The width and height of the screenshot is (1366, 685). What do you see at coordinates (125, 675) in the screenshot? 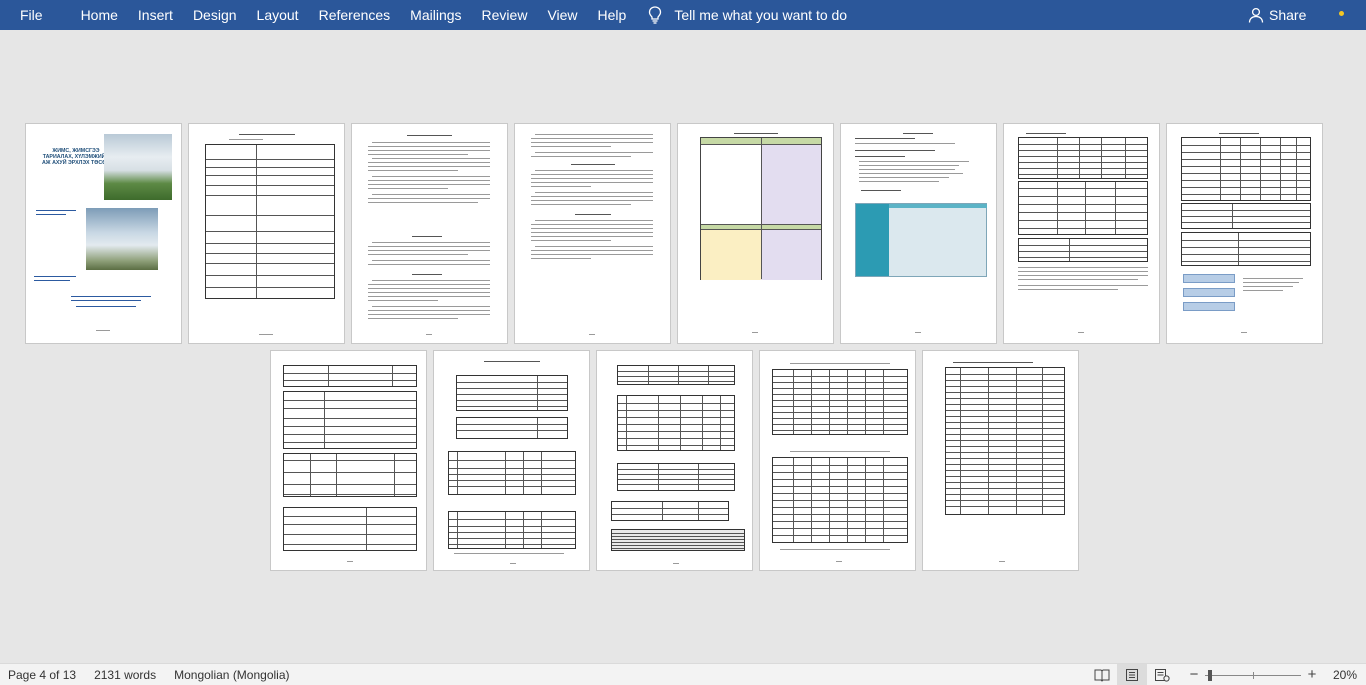
I see `word-count: 2131 words` at bounding box center [125, 675].